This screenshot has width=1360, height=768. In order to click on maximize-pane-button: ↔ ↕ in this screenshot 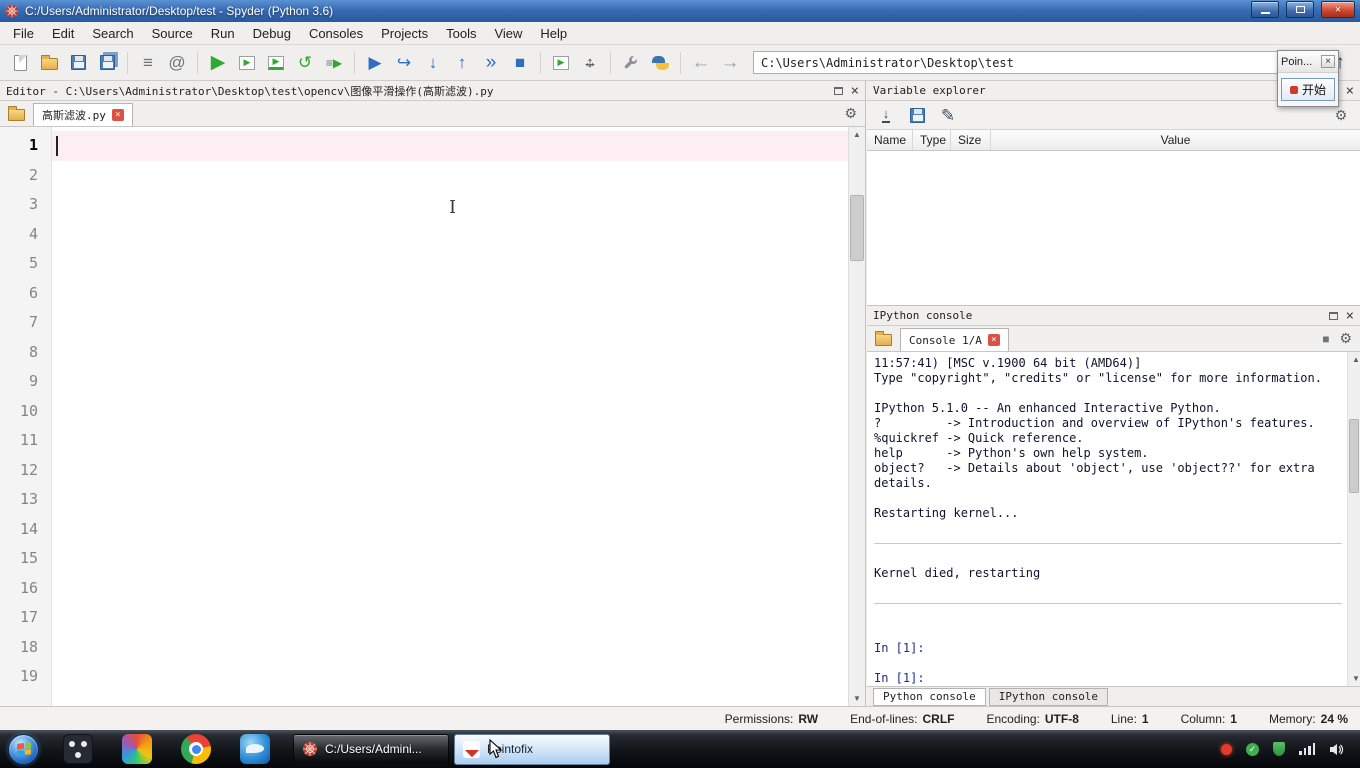, I will do `click(590, 63)`.